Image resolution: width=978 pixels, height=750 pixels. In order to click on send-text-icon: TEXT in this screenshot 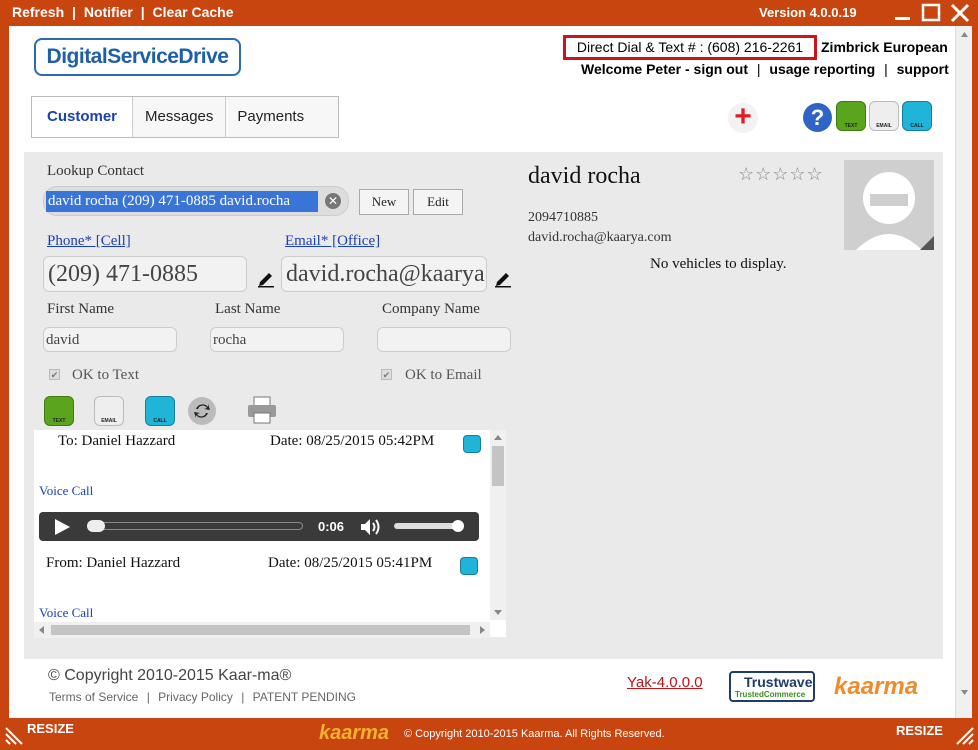, I will do `click(59, 411)`.